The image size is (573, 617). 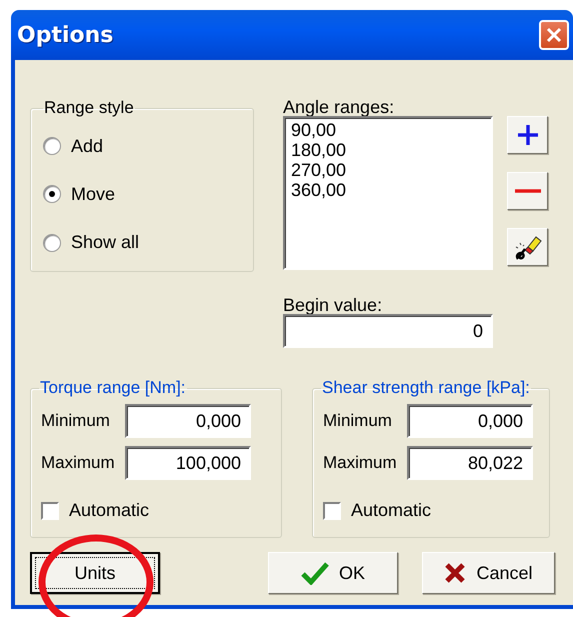 I want to click on plus-icon, so click(x=528, y=135).